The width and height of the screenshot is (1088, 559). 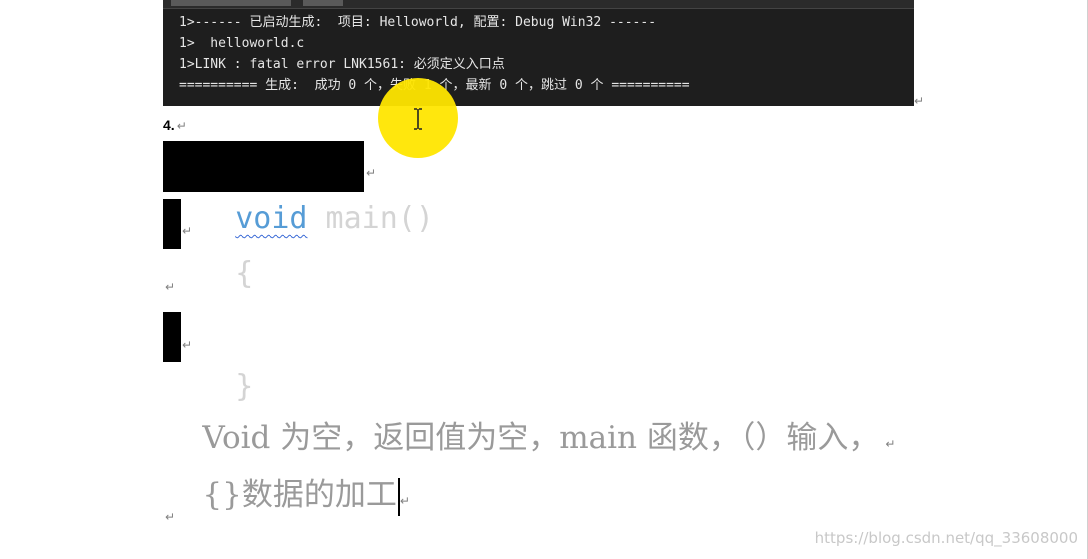 What do you see at coordinates (271, 218) in the screenshot?
I see `keyword-void: void` at bounding box center [271, 218].